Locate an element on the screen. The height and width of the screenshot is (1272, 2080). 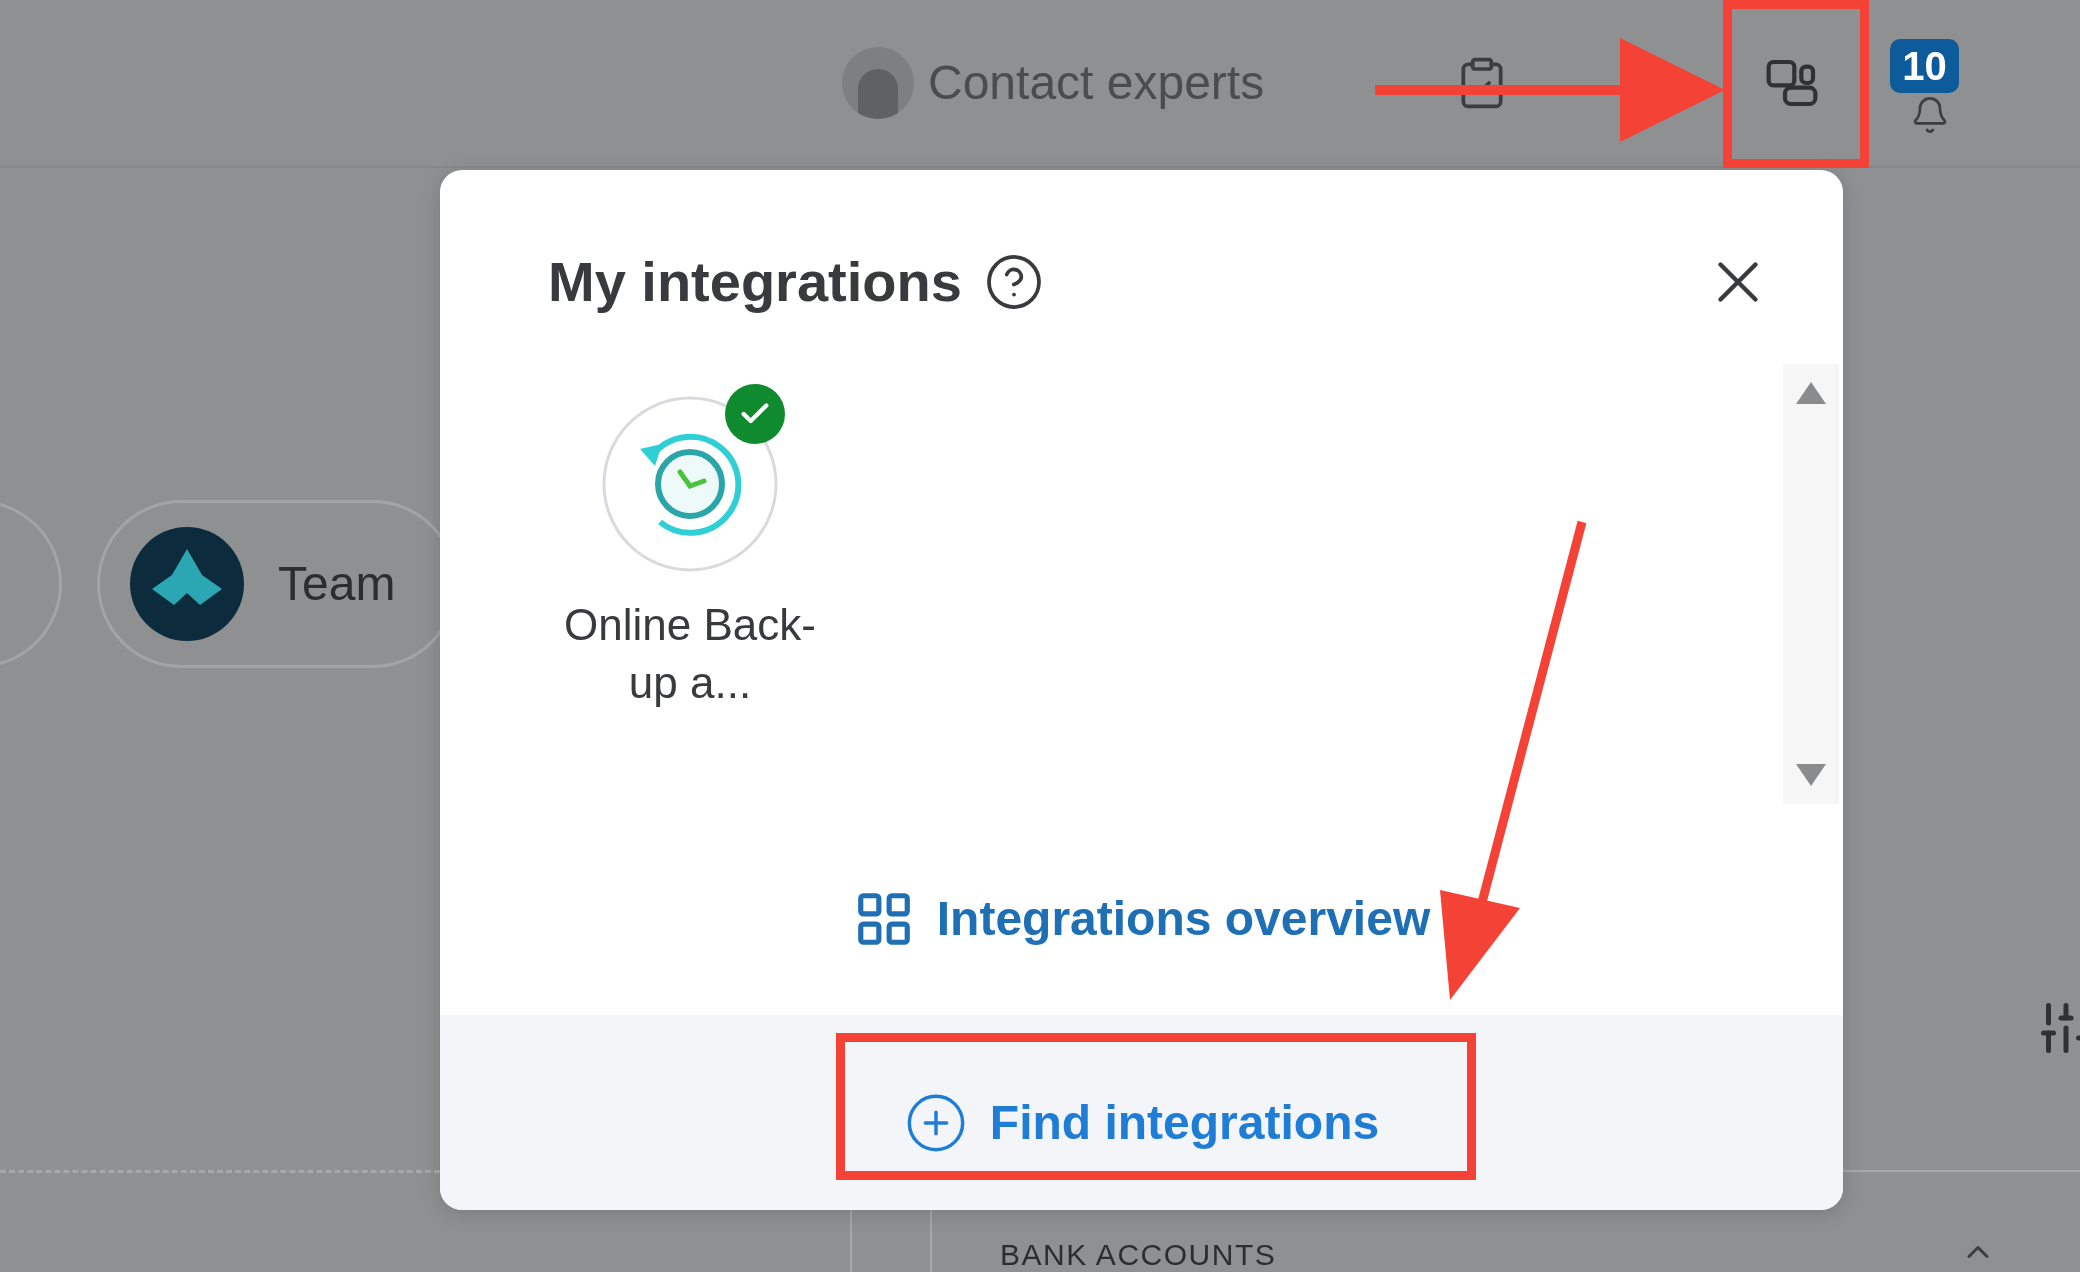
scrollbar is located at coordinates (1811, 584).